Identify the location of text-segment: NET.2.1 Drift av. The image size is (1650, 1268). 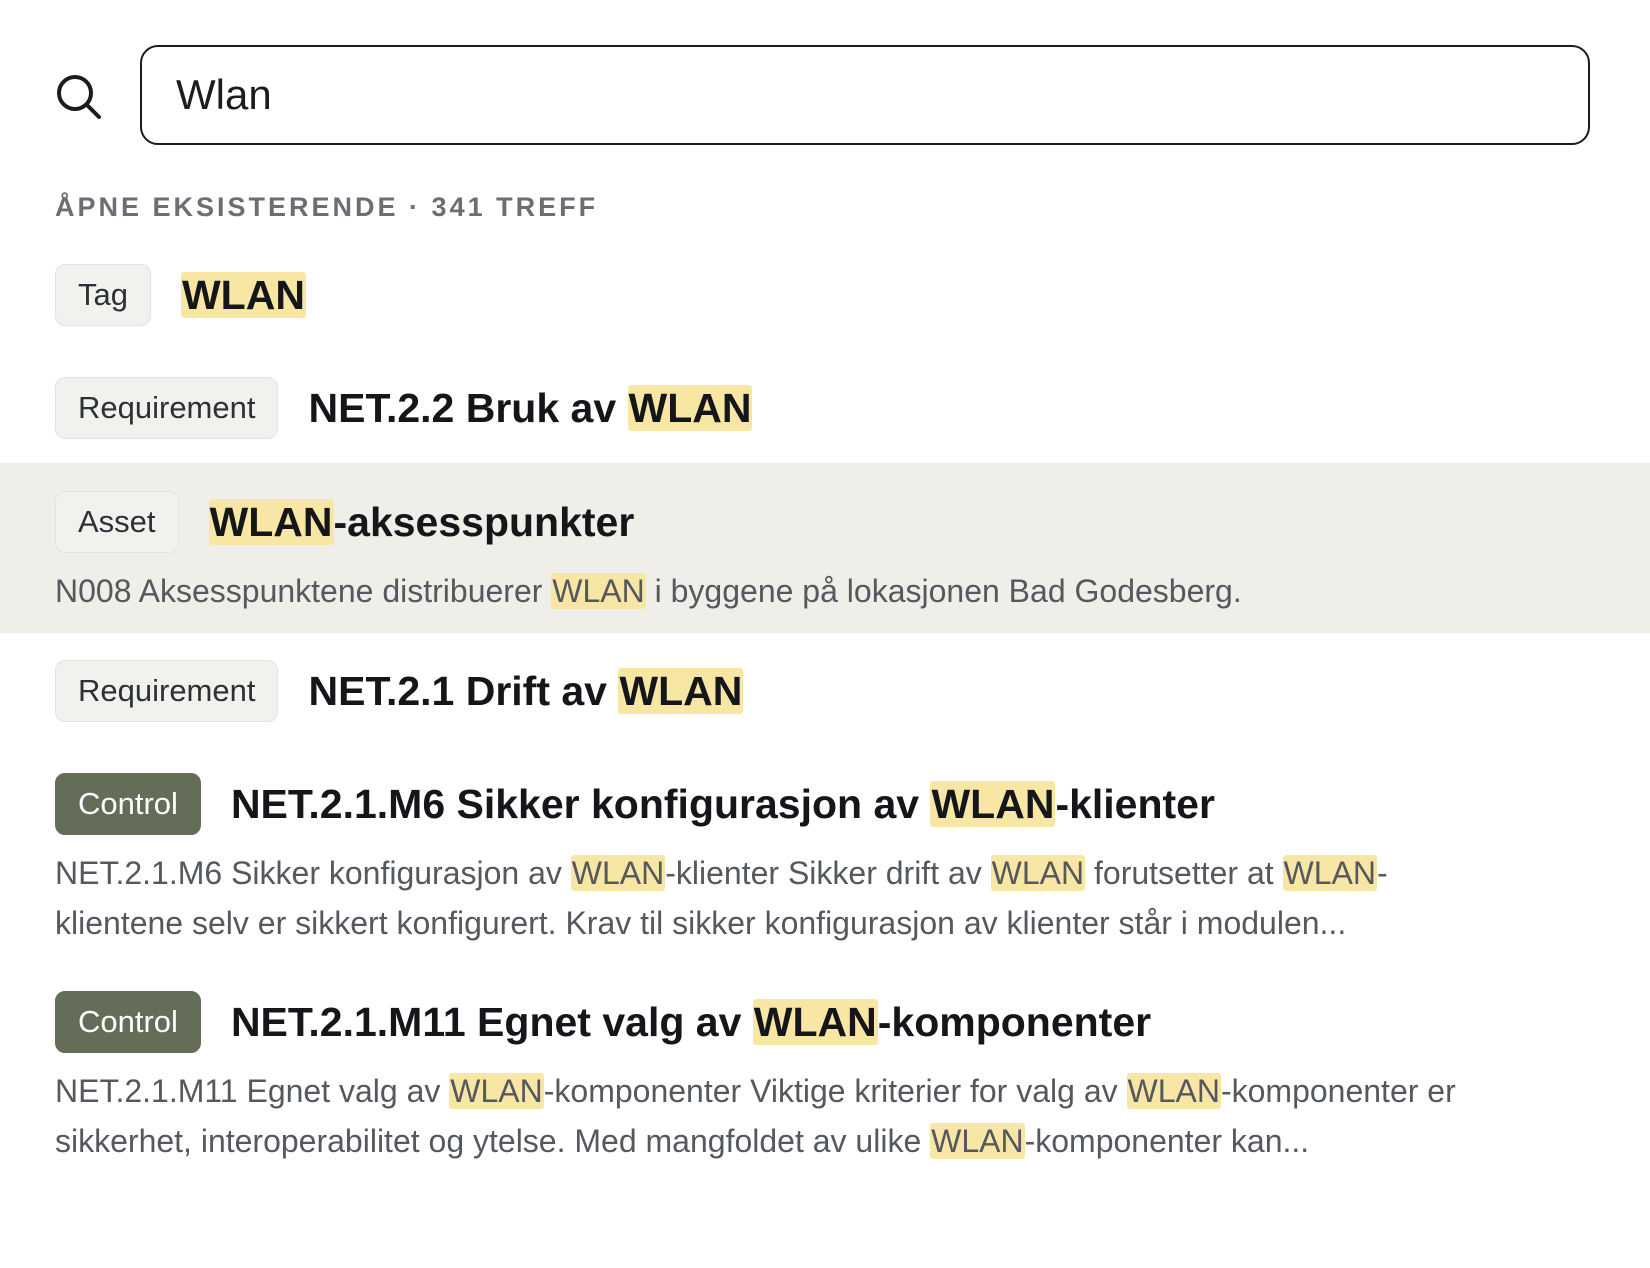
(463, 690).